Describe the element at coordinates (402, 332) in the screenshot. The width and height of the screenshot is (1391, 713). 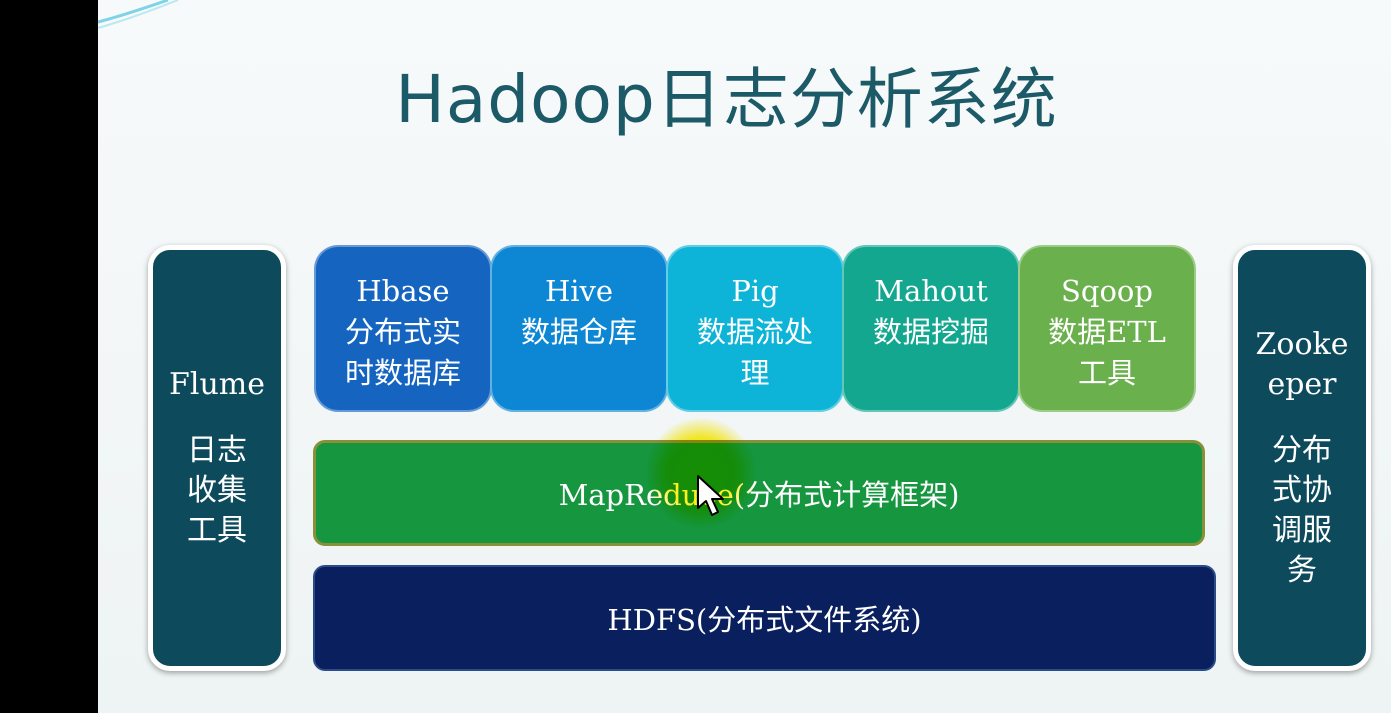
I see `hbase-desc-line: 分布式实` at that location.